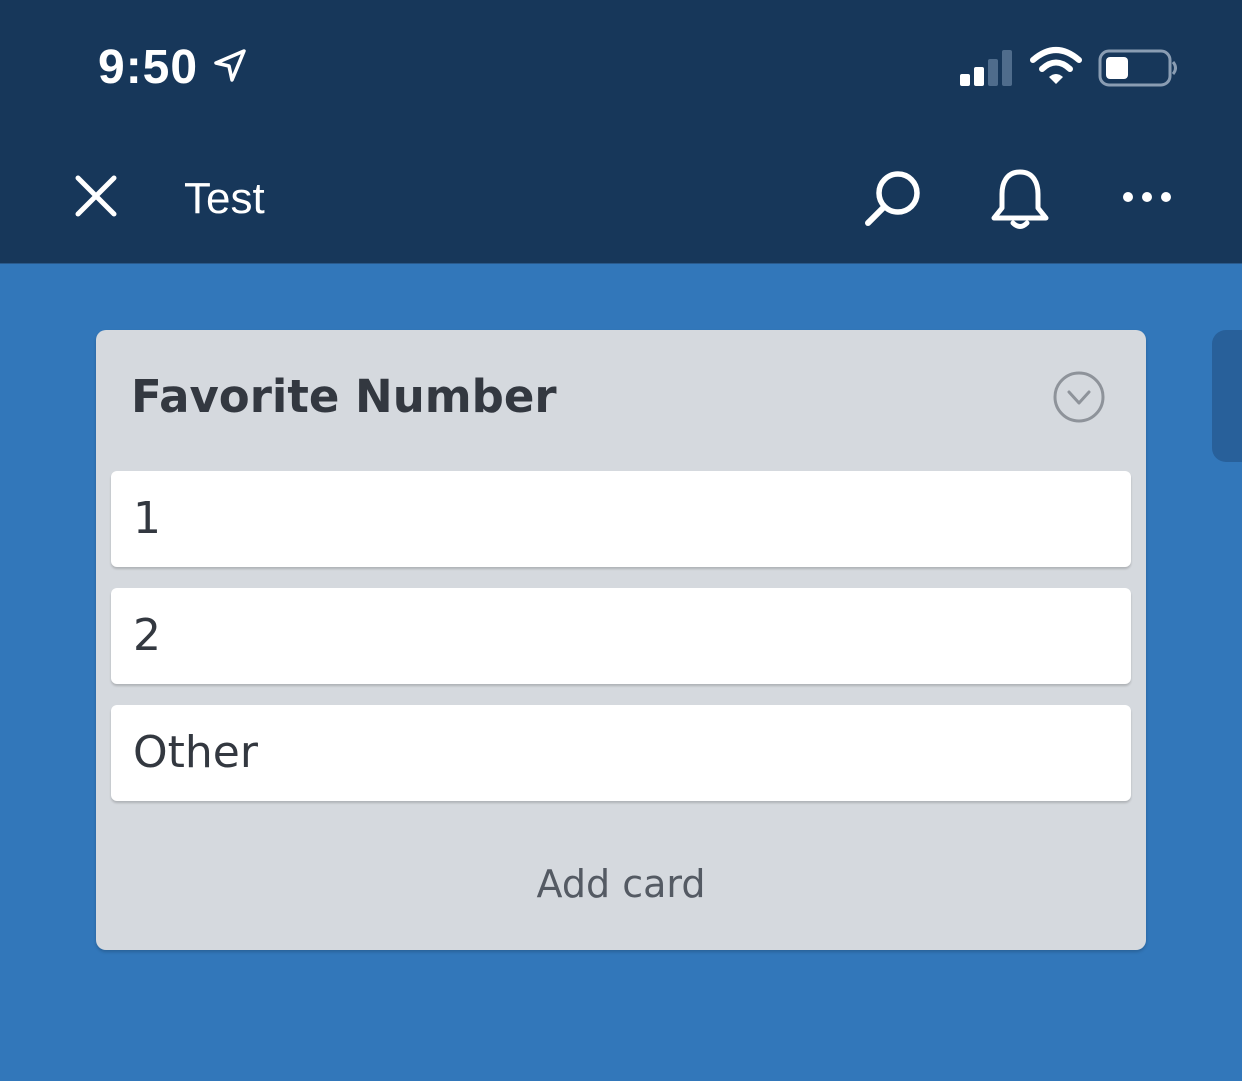 The image size is (1242, 1081). What do you see at coordinates (1227, 396) in the screenshot?
I see `next-list-edge` at bounding box center [1227, 396].